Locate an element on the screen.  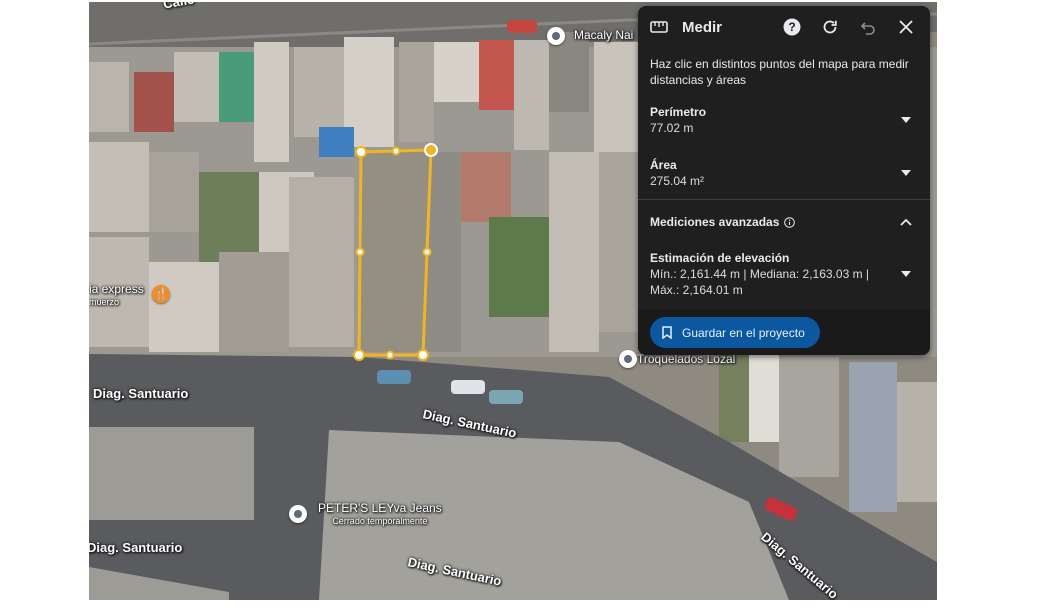
refresh-icon is located at coordinates (830, 27).